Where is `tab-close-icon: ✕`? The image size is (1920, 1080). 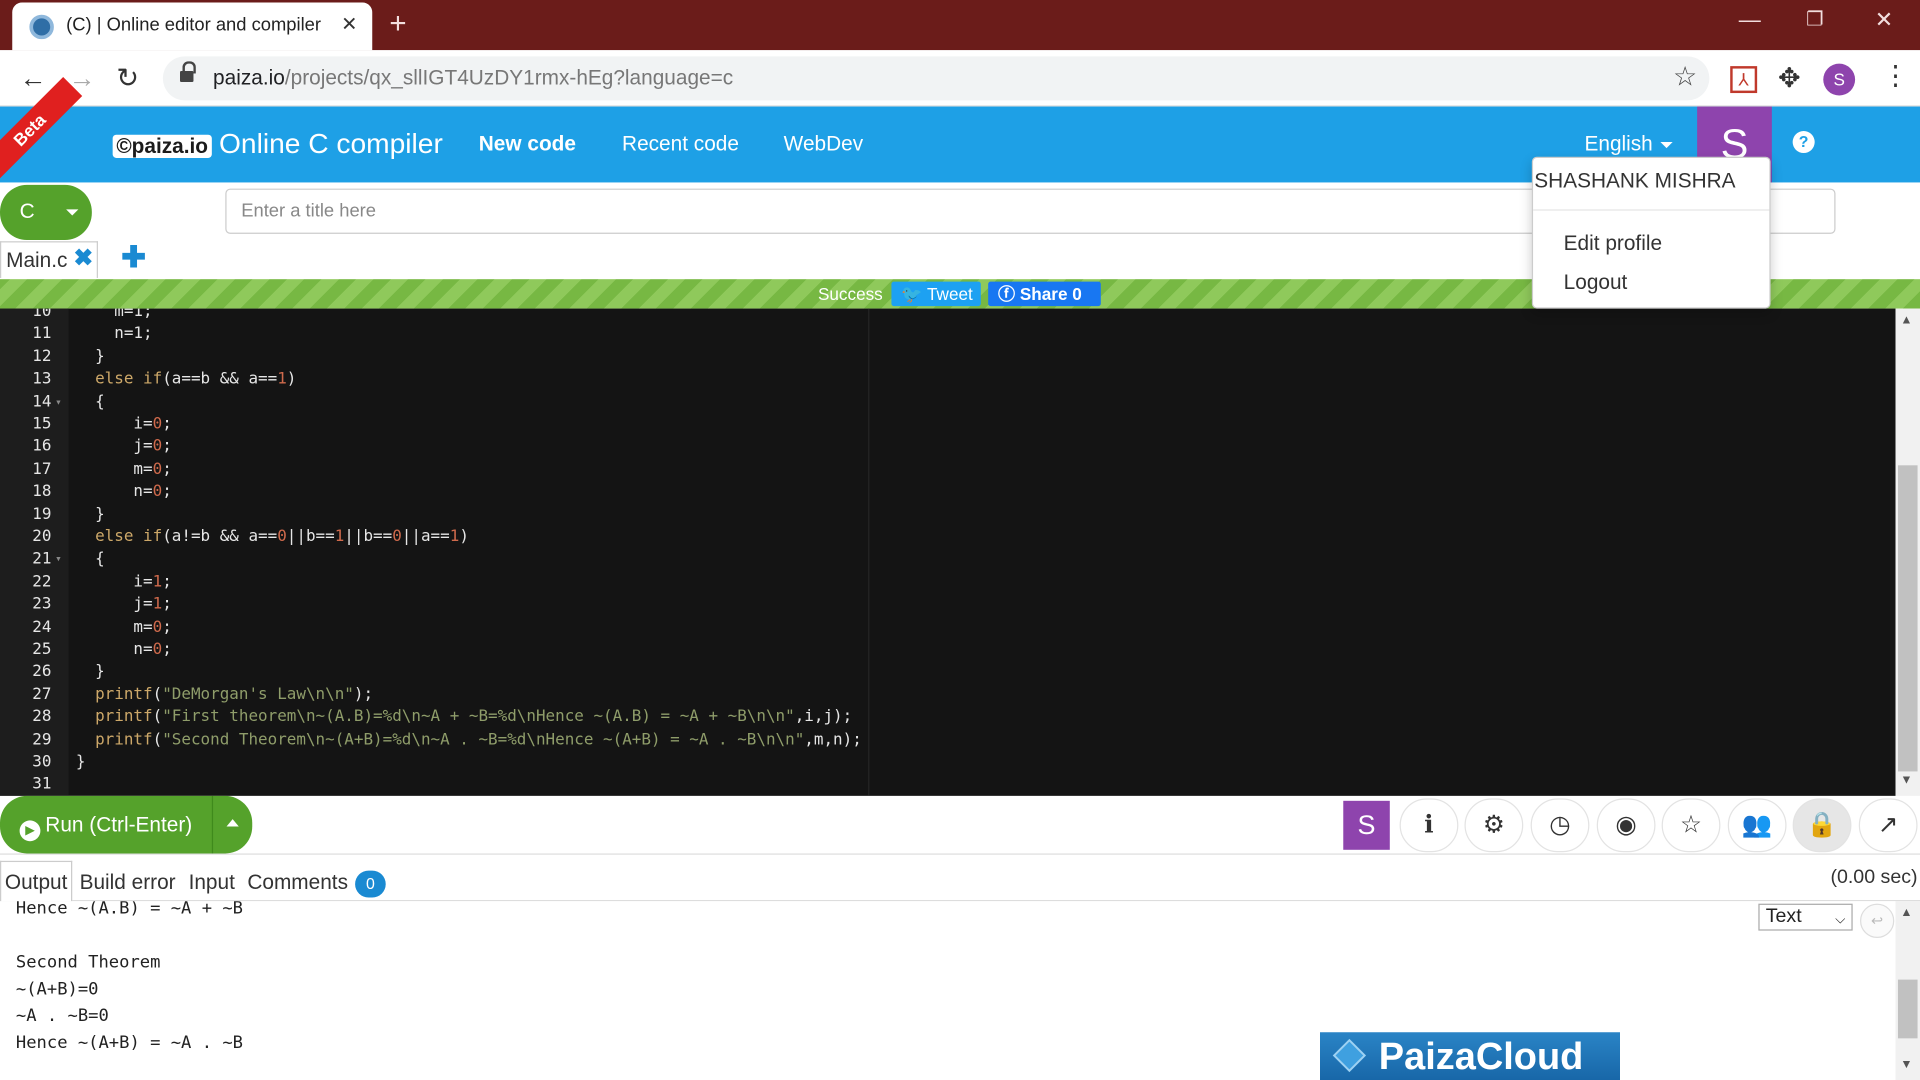
tab-close-icon: ✕ is located at coordinates (349, 24).